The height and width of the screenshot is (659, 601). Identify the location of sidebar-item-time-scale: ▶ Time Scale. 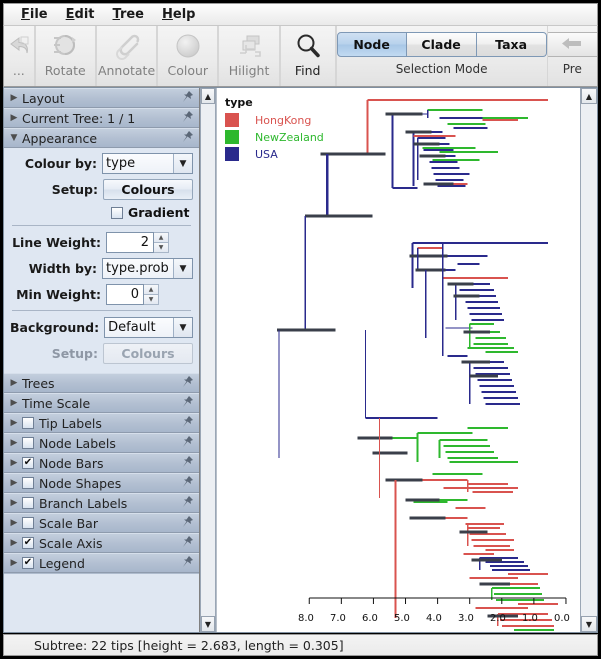
(101, 403).